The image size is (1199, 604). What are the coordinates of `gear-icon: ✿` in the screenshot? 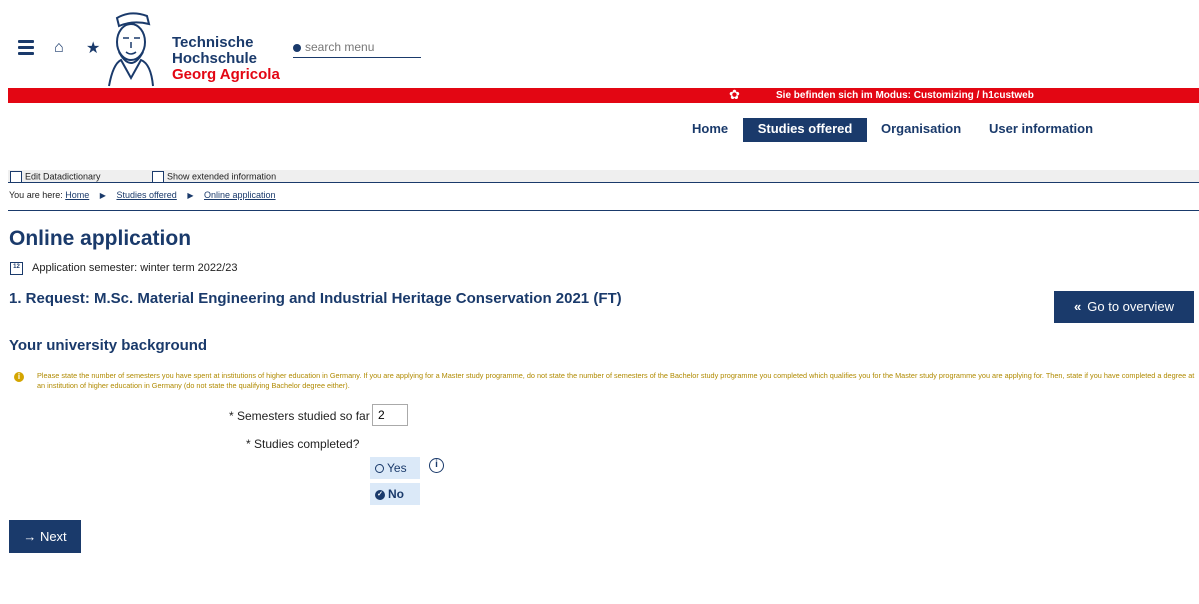 It's located at (734, 95).